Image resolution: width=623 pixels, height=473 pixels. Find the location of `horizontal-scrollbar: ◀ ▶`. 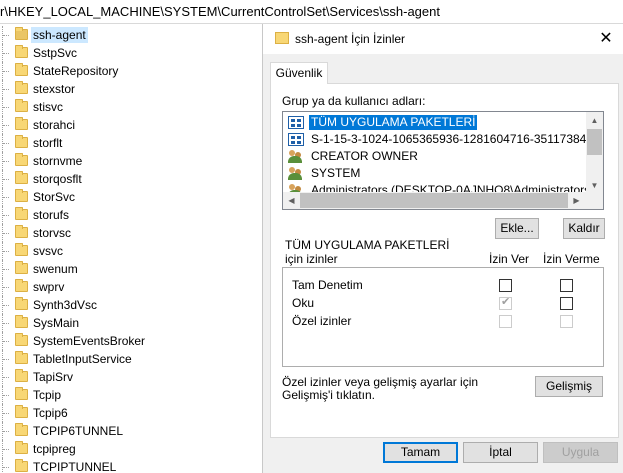

horizontal-scrollbar: ◀ ▶ is located at coordinates (443, 200).